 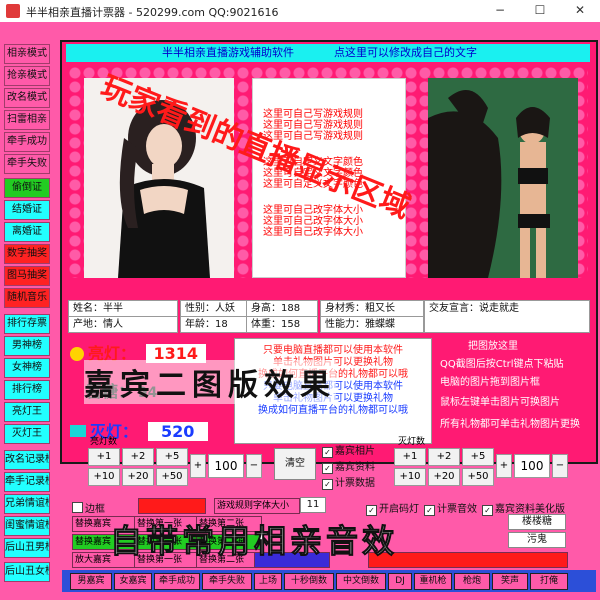 What do you see at coordinates (27, 120) in the screenshot?
I see `sidebar-item: 扫雷相亲` at bounding box center [27, 120].